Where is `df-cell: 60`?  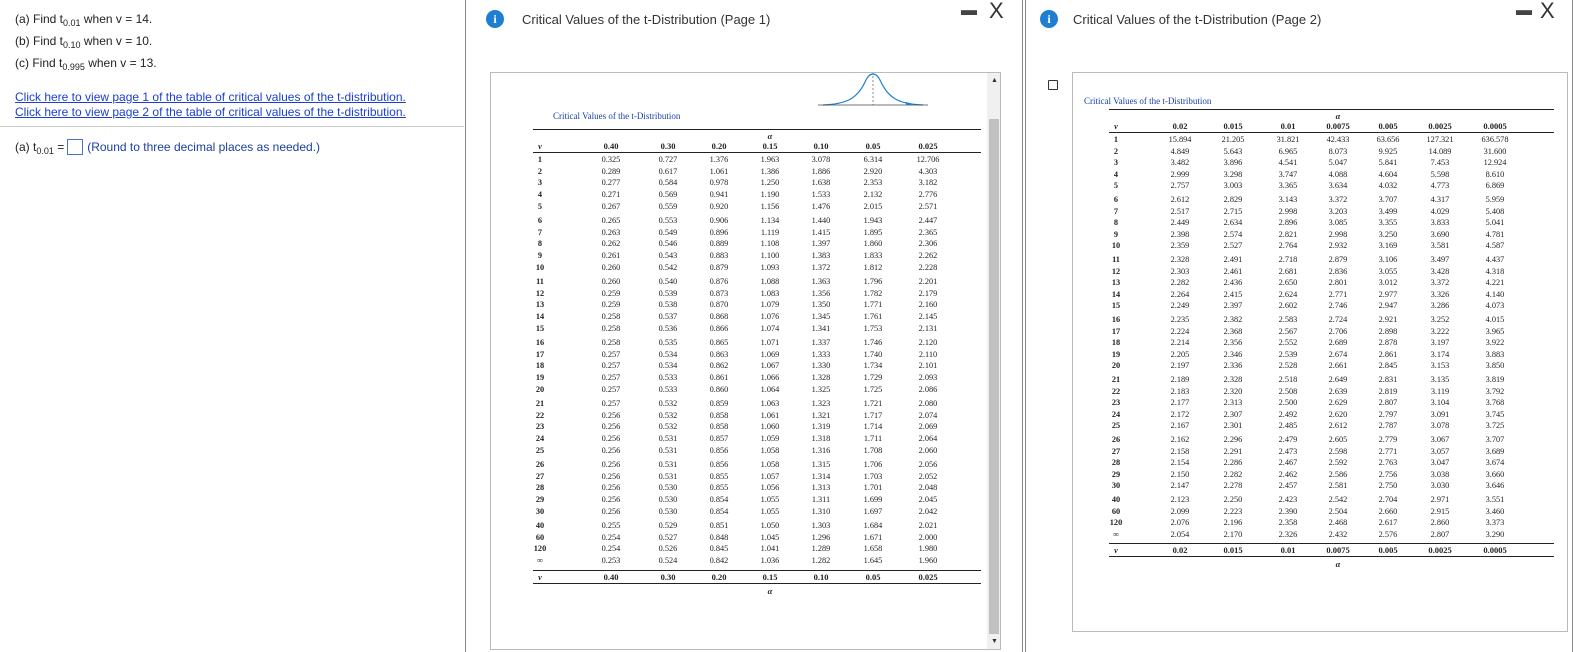
df-cell: 60 is located at coordinates (540, 537).